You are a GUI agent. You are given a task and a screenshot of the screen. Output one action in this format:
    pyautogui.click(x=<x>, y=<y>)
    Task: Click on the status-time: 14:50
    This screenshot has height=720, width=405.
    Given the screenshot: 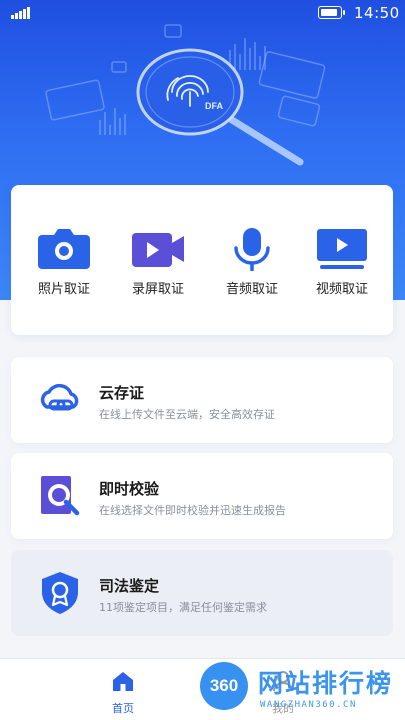 What is the action you would take?
    pyautogui.click(x=377, y=13)
    